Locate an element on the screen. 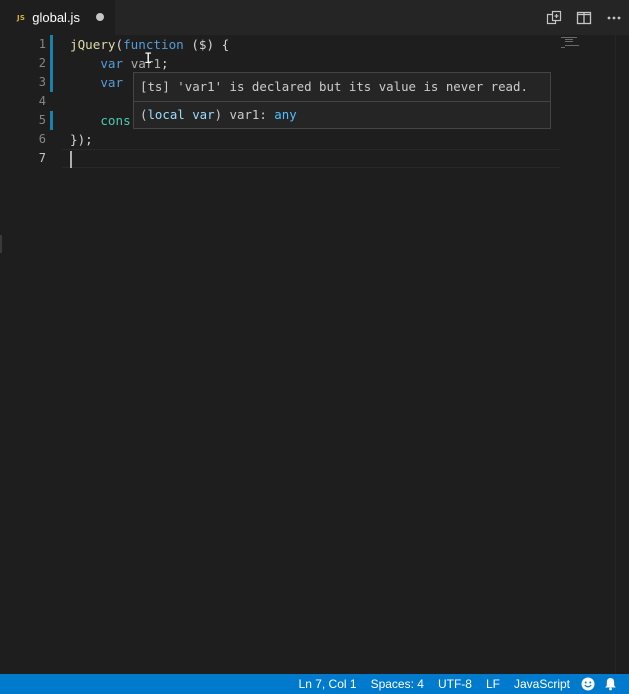 The image size is (629, 694). code-token: ; is located at coordinates (165, 63).